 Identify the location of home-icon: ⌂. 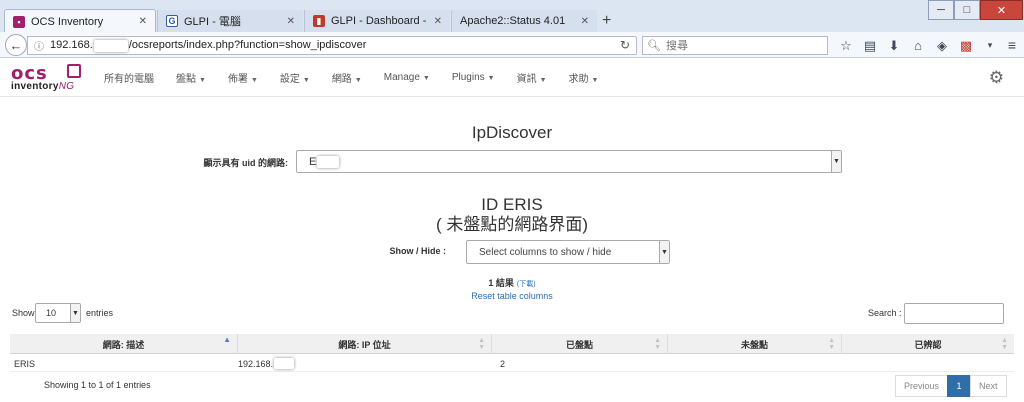
(918, 45).